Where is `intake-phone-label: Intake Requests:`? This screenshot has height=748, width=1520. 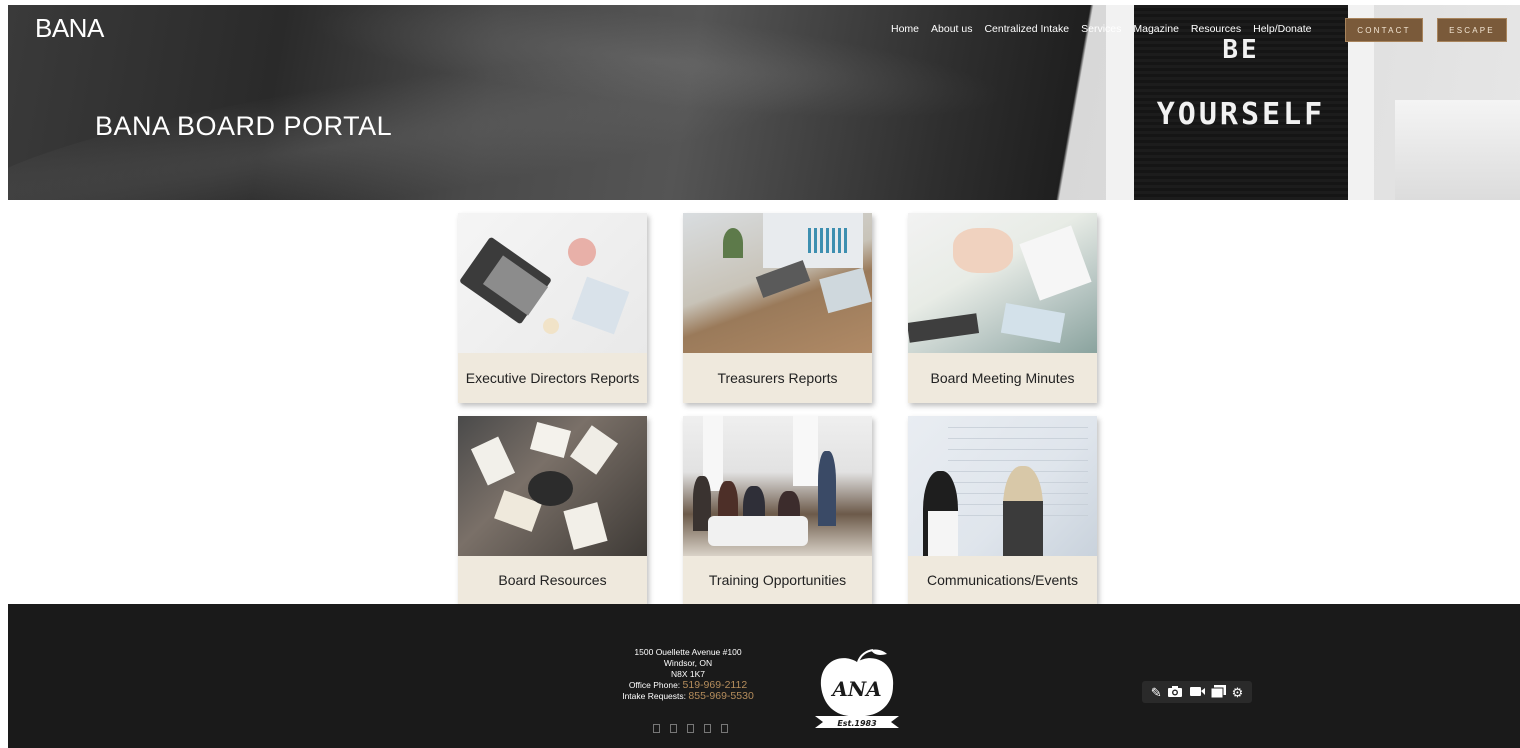 intake-phone-label: Intake Requests: is located at coordinates (654, 696).